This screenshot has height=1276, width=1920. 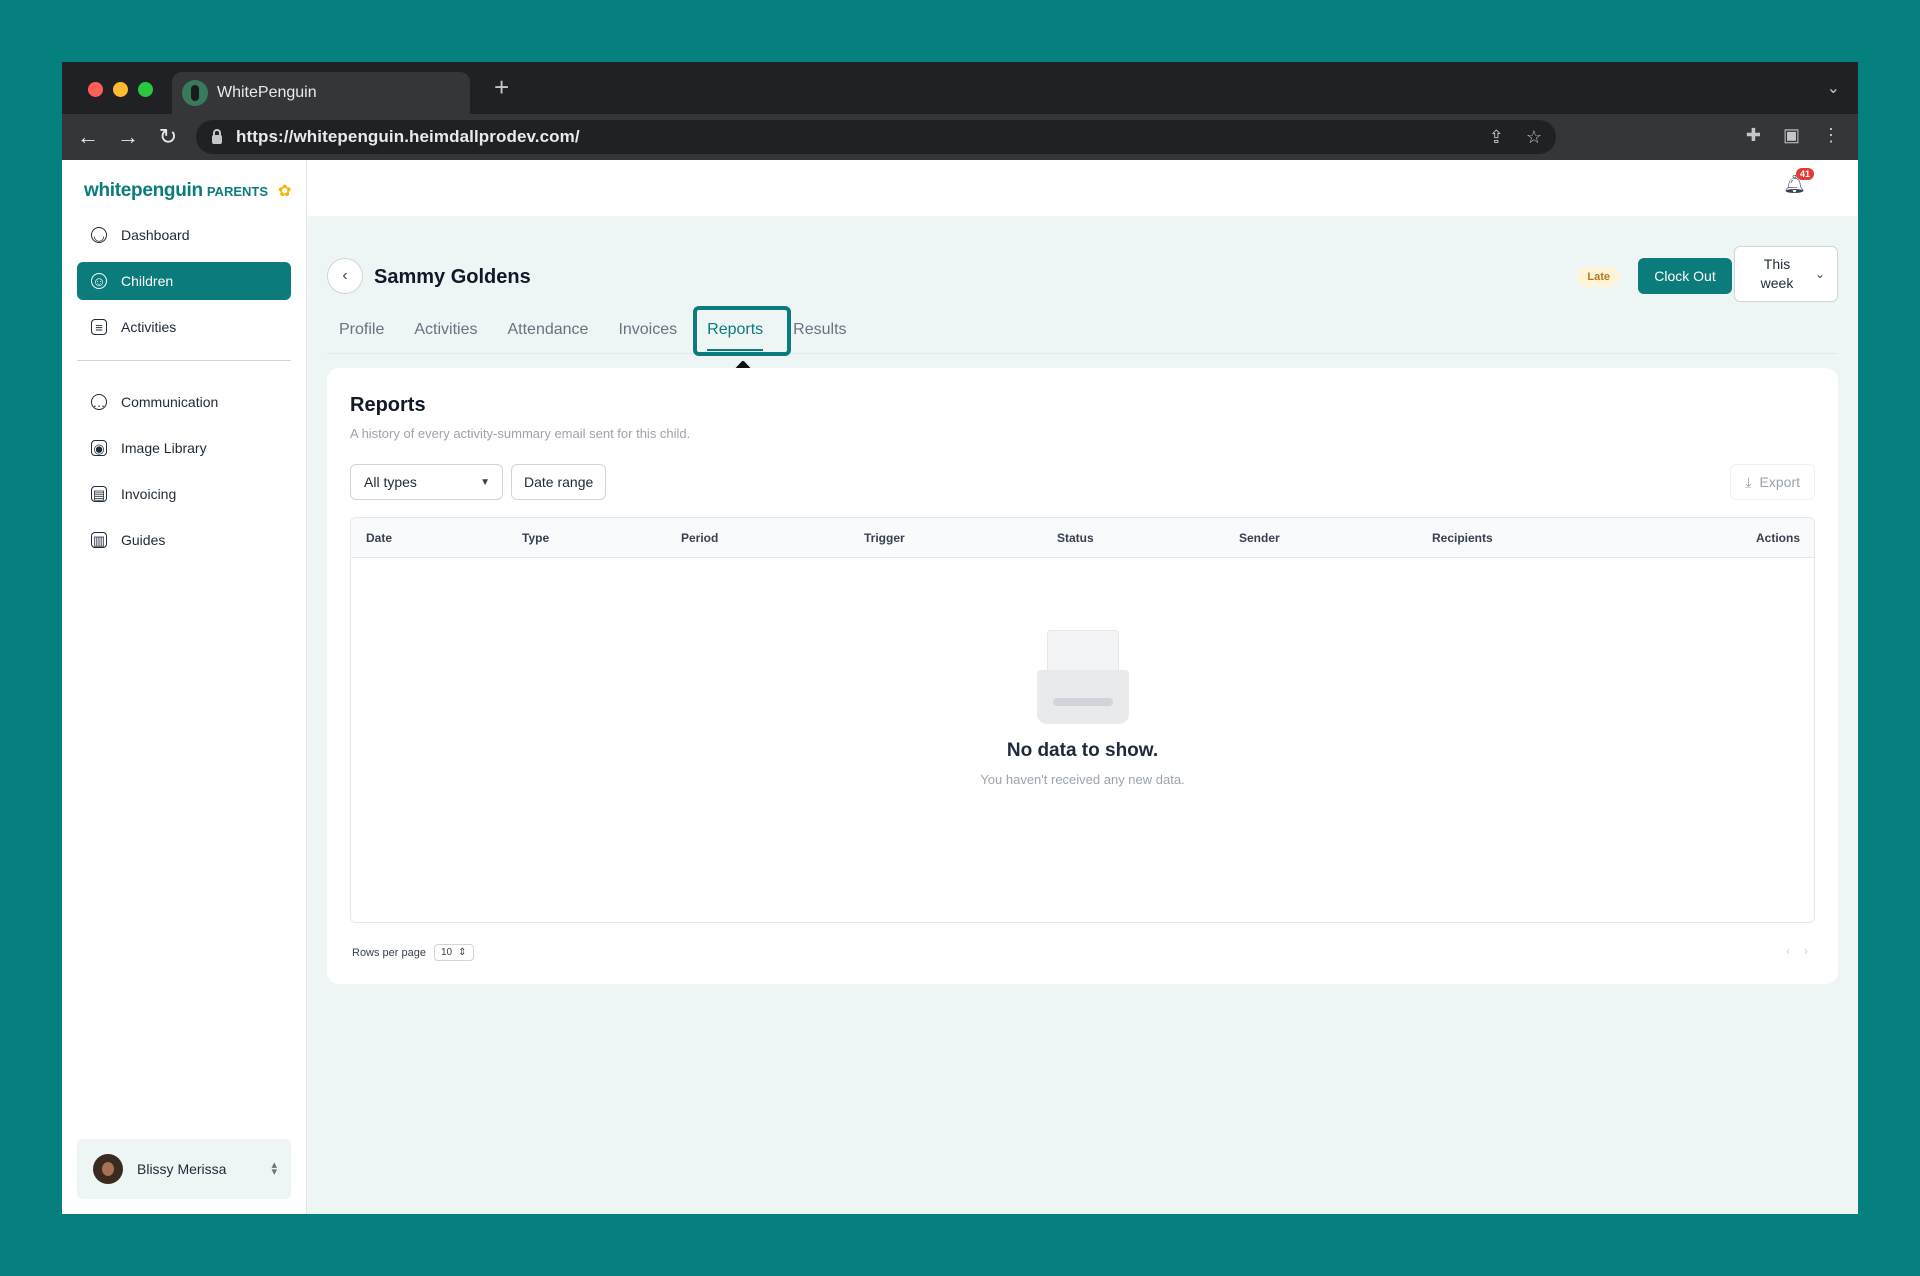 I want to click on bookmark-star-icon: ☆, so click(x=1534, y=137).